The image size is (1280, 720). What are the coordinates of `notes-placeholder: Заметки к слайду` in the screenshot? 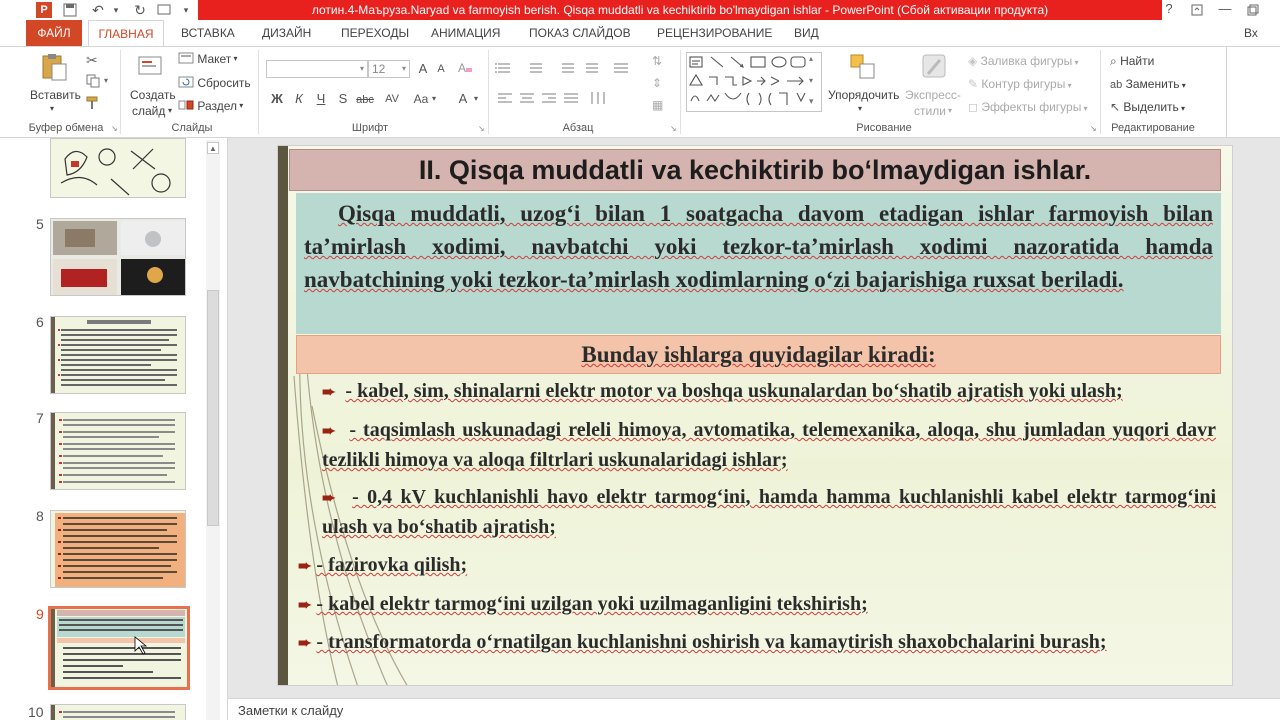 It's located at (291, 710).